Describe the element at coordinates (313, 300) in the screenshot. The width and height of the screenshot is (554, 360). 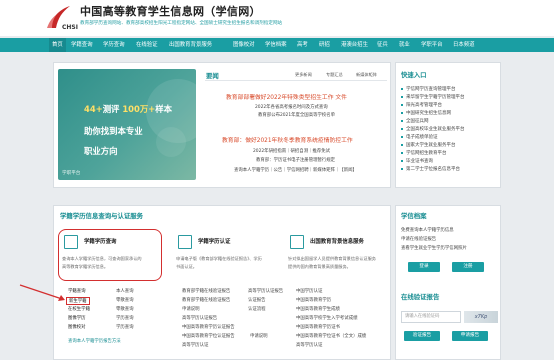
I see `table-cell: 中国高等教育学历` at that location.